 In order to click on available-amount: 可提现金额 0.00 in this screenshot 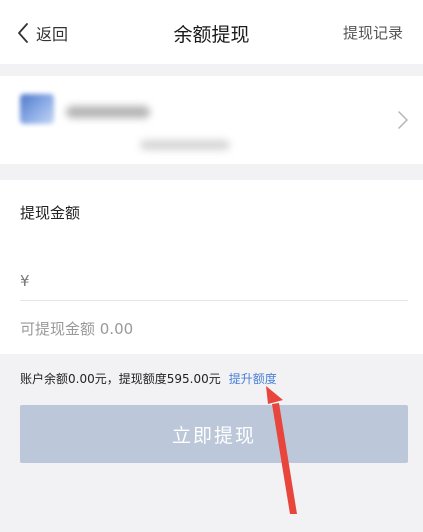, I will do `click(77, 329)`.